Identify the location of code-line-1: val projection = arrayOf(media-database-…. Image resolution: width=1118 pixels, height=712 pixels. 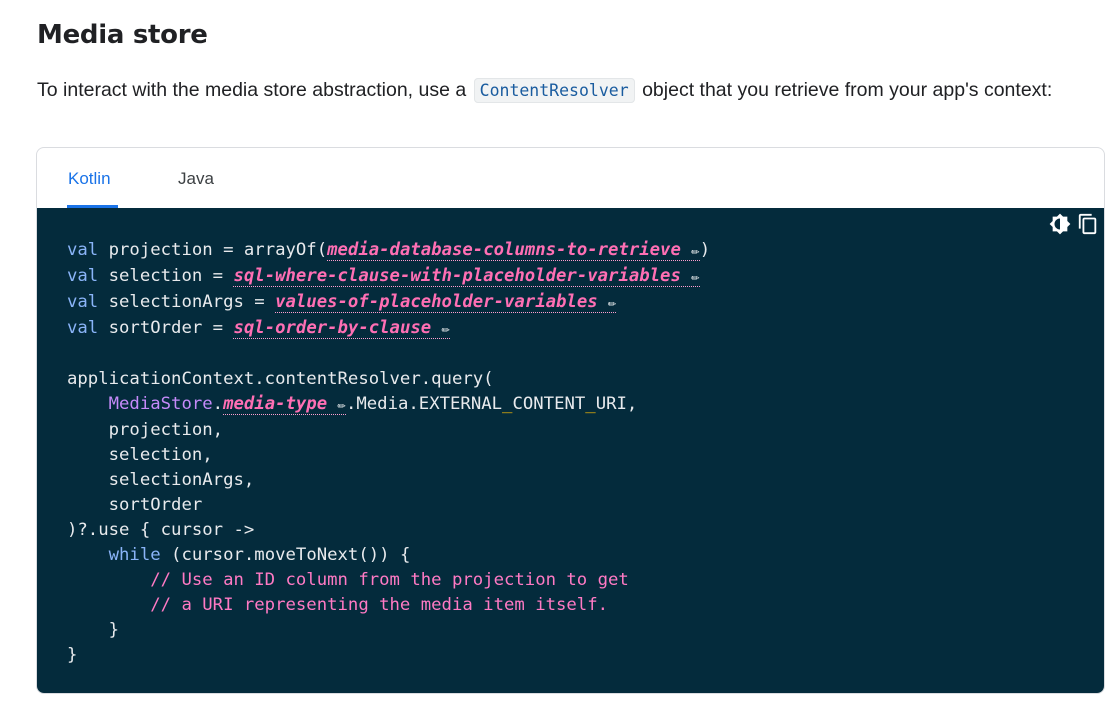
(389, 250).